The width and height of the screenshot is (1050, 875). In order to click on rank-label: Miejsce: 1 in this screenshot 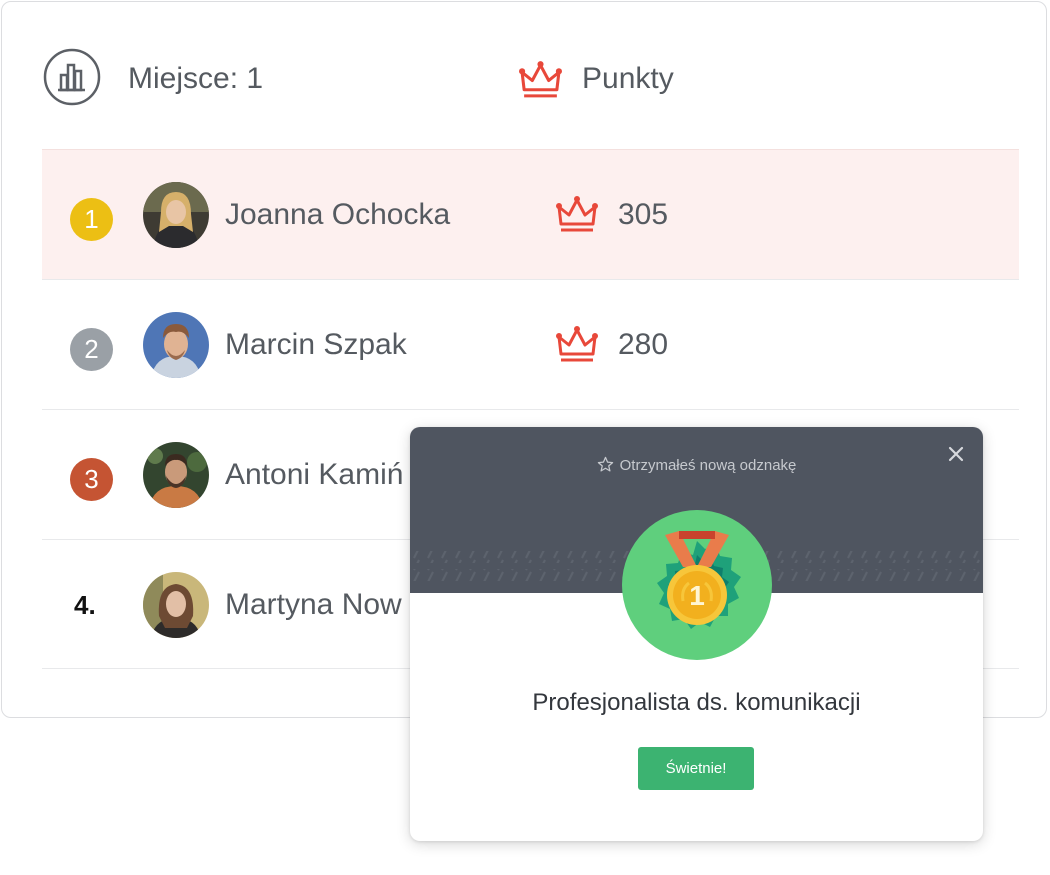, I will do `click(196, 78)`.